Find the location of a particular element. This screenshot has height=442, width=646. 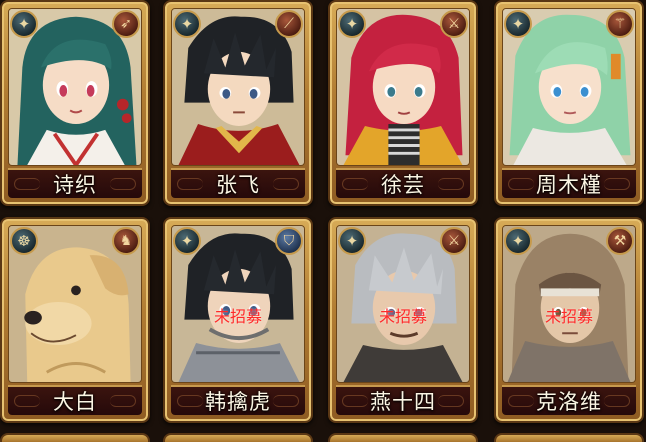

character-name: 燕十四 is located at coordinates (403, 402).